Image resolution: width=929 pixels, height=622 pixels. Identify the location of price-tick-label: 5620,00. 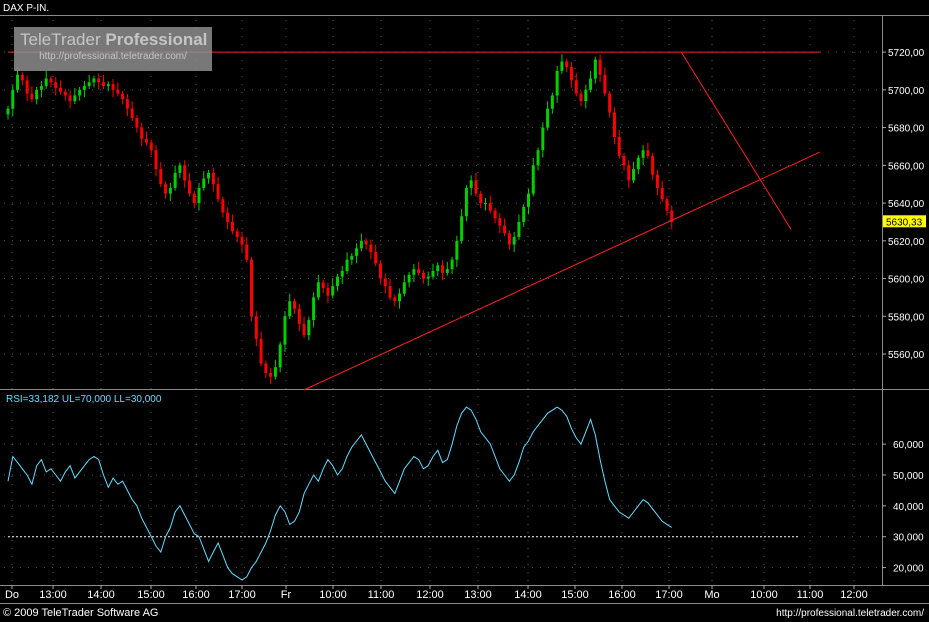
(906, 242).